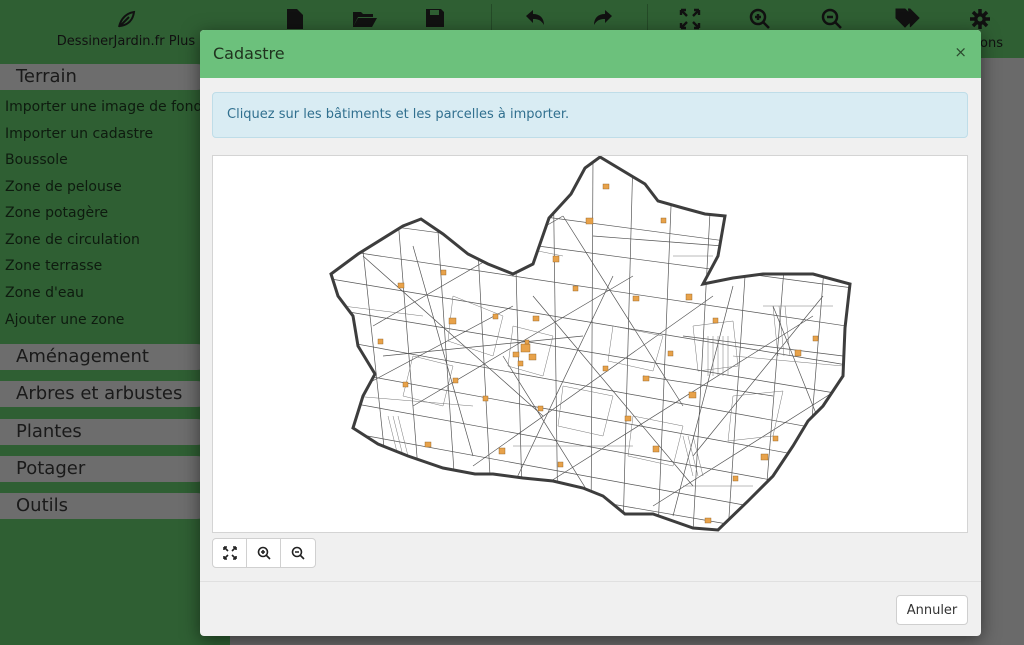 This screenshot has width=1024, height=645. What do you see at coordinates (435, 18) in the screenshot?
I see `save-icon` at bounding box center [435, 18].